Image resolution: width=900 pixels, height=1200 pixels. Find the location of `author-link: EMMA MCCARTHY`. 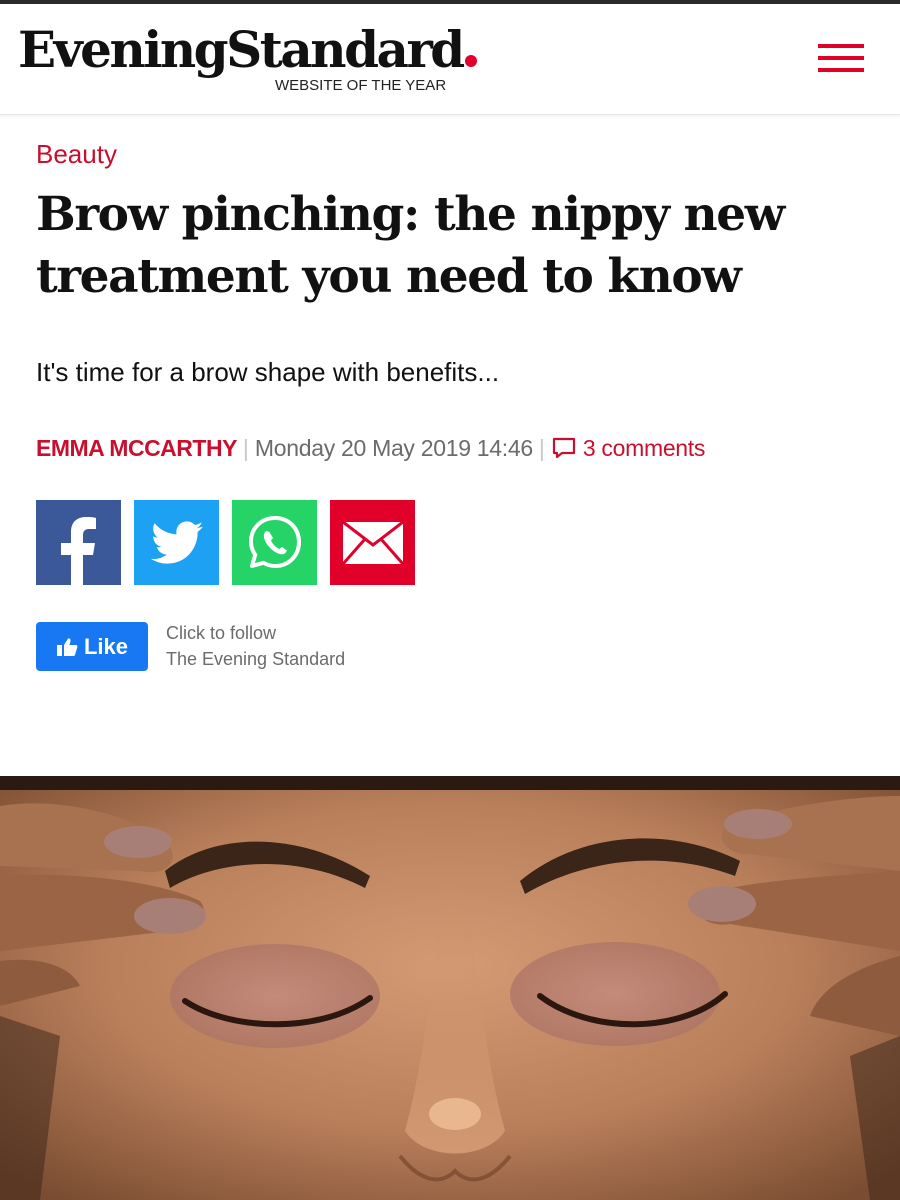

author-link: EMMA MCCARTHY is located at coordinates (136, 448).